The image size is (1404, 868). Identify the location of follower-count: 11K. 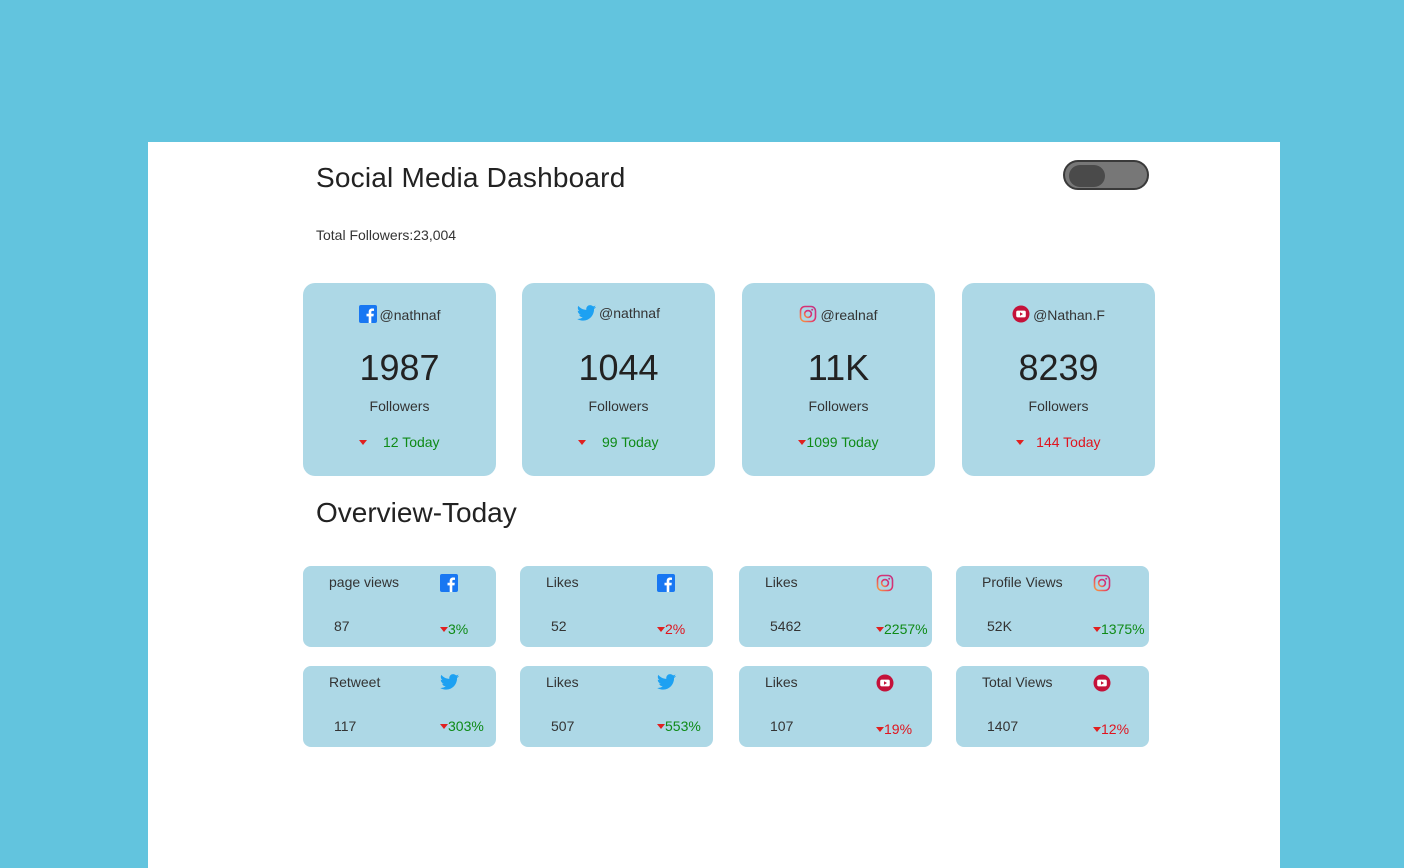
(838, 367).